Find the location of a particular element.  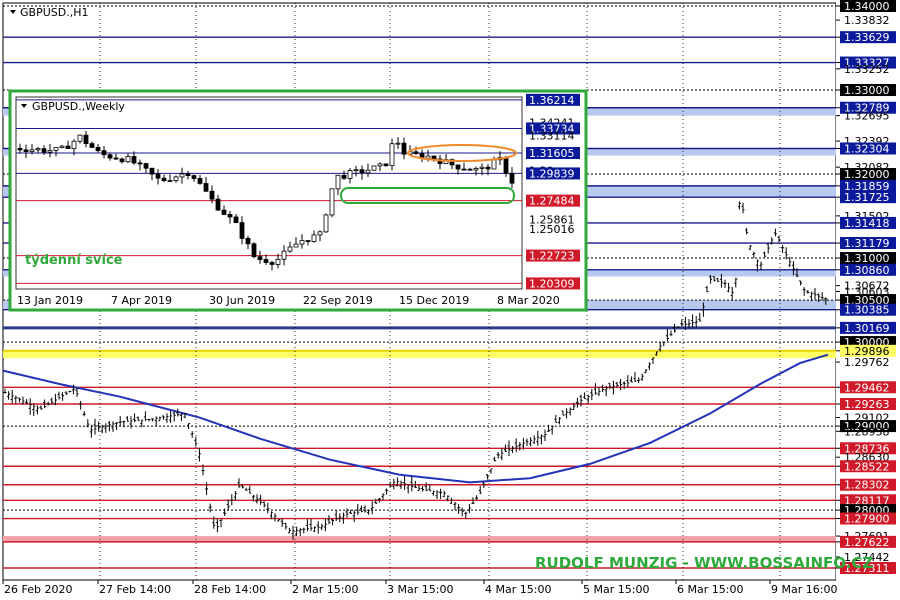

dropdown-triangle-icon is located at coordinates (13, 12).